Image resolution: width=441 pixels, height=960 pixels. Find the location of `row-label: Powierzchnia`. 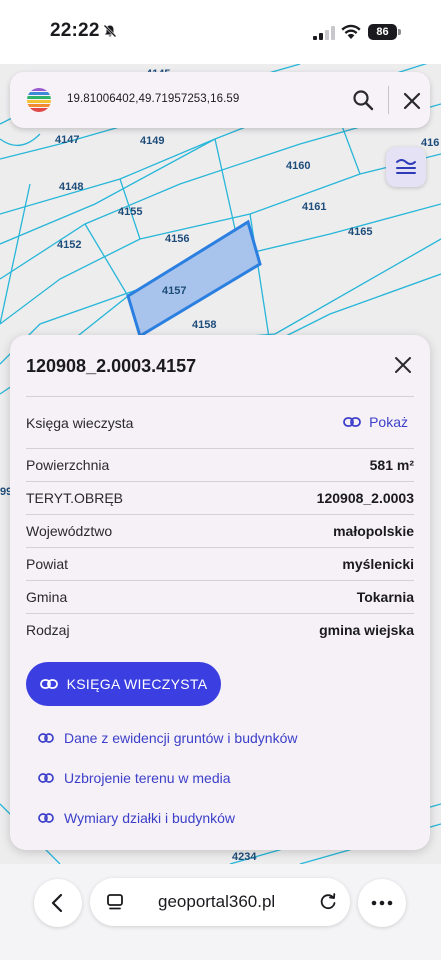

row-label: Powierzchnia is located at coordinates (68, 465).